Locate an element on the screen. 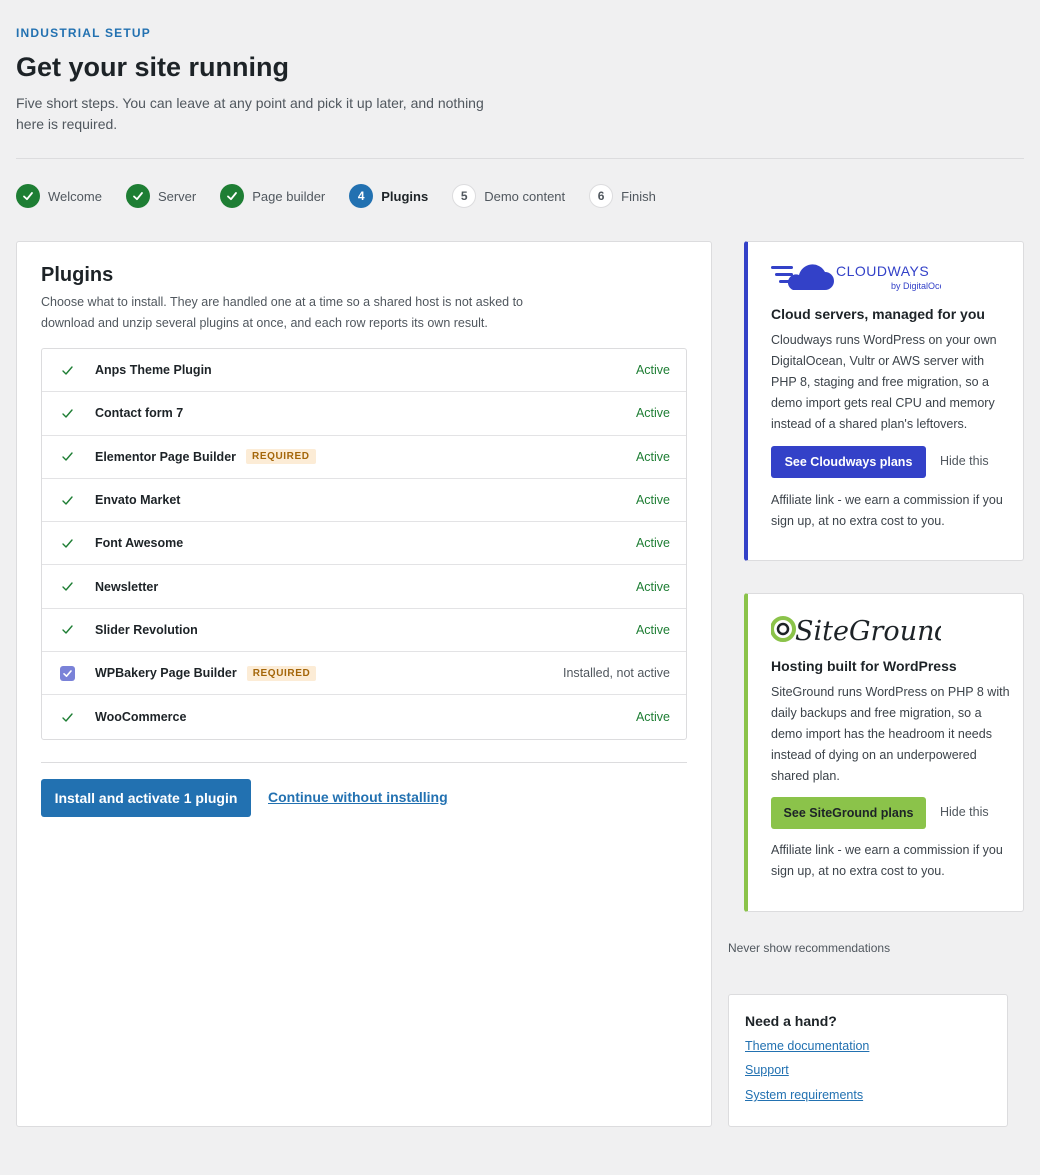 This screenshot has width=1040, height=1175. help-title: Need a hand? is located at coordinates (791, 1021).